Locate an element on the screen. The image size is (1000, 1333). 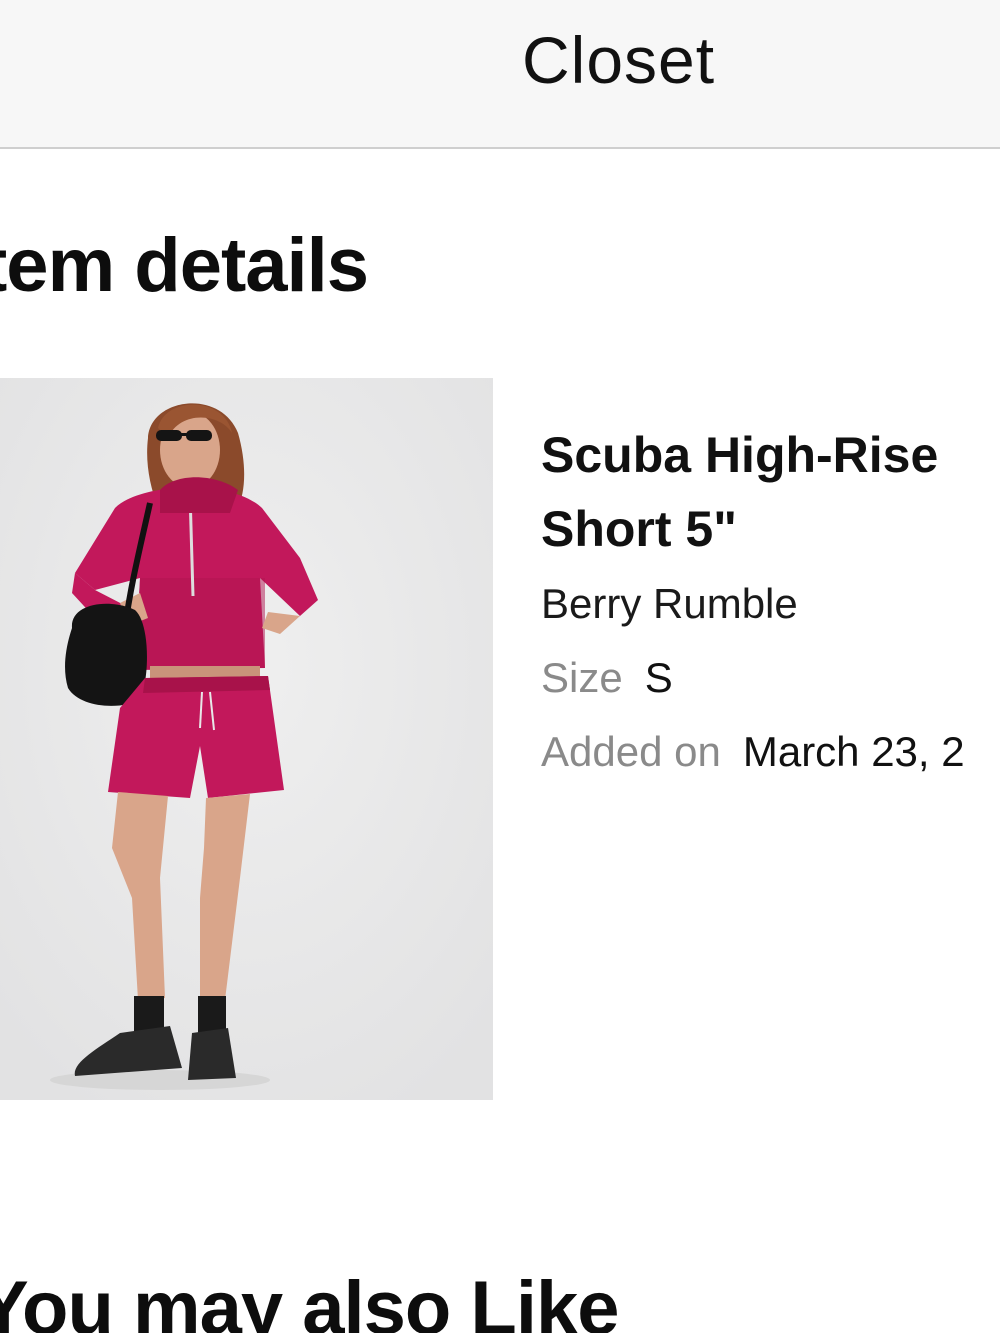
item-details-heading: tem details is located at coordinates (184, 265).